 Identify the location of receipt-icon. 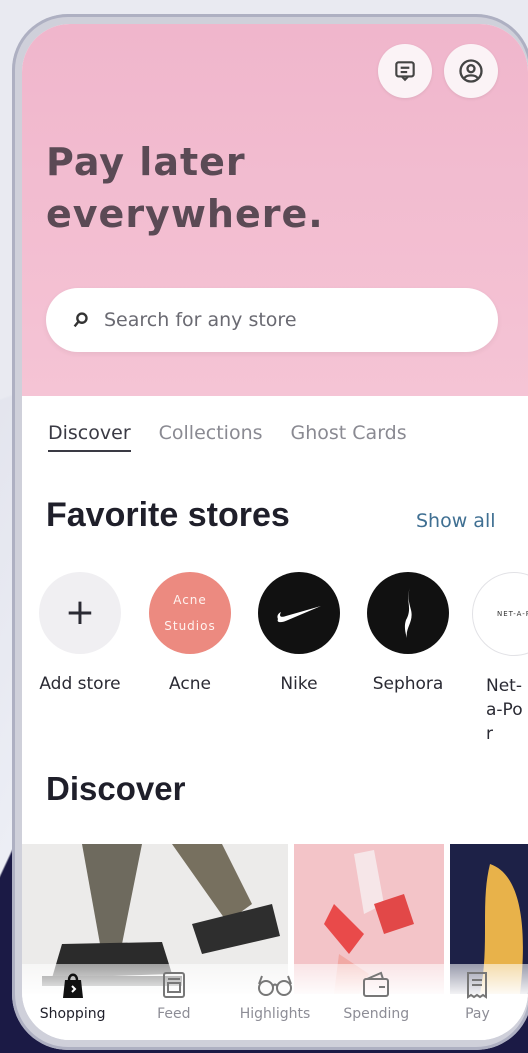
(477, 985).